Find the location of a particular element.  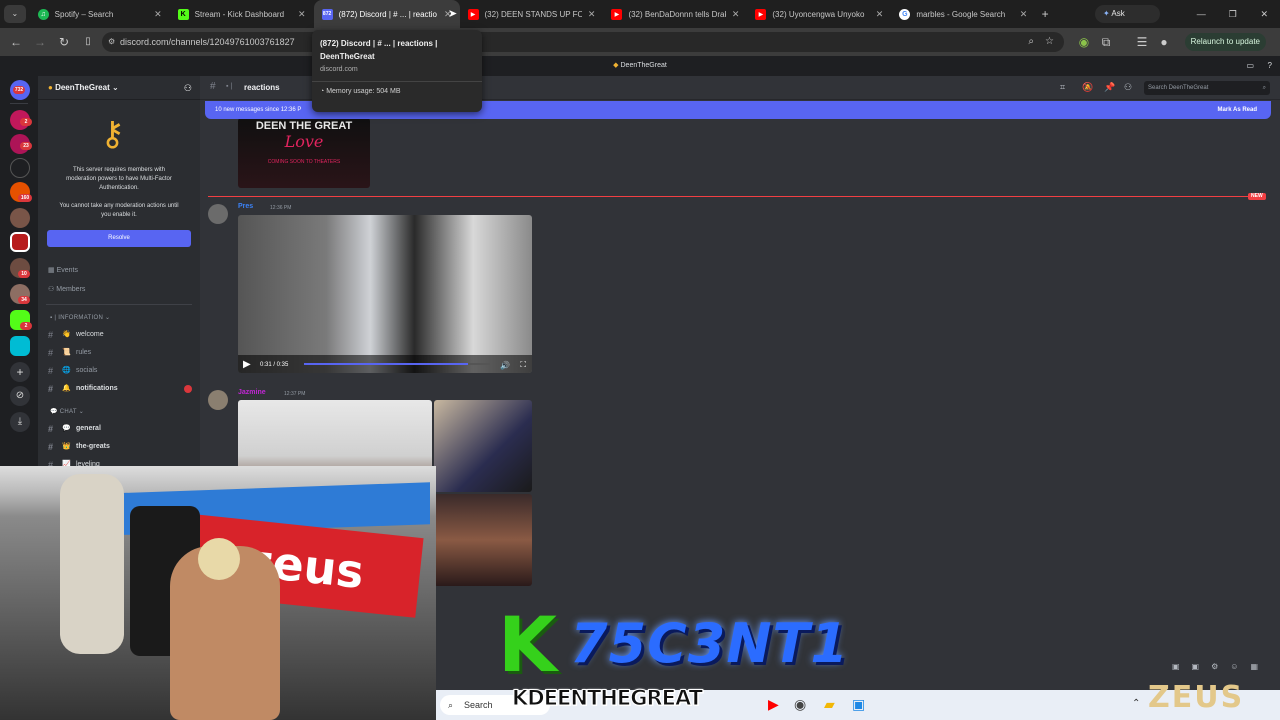

active-server-icon is located at coordinates (20, 242).